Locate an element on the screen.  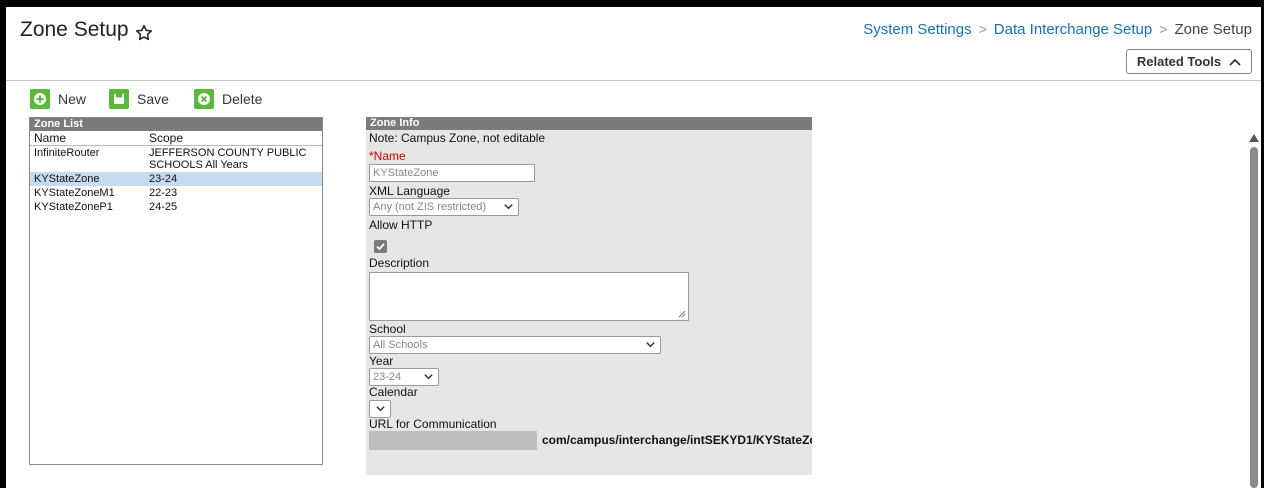
related-tools-label: Related Tools is located at coordinates (1179, 61).